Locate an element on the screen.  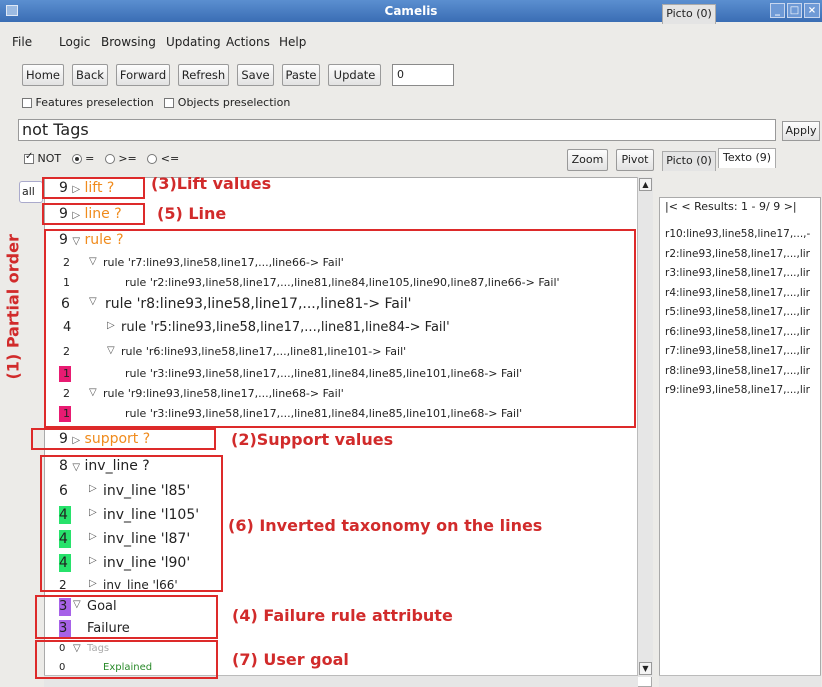
greater-equal-label: >= is located at coordinates (127, 158).